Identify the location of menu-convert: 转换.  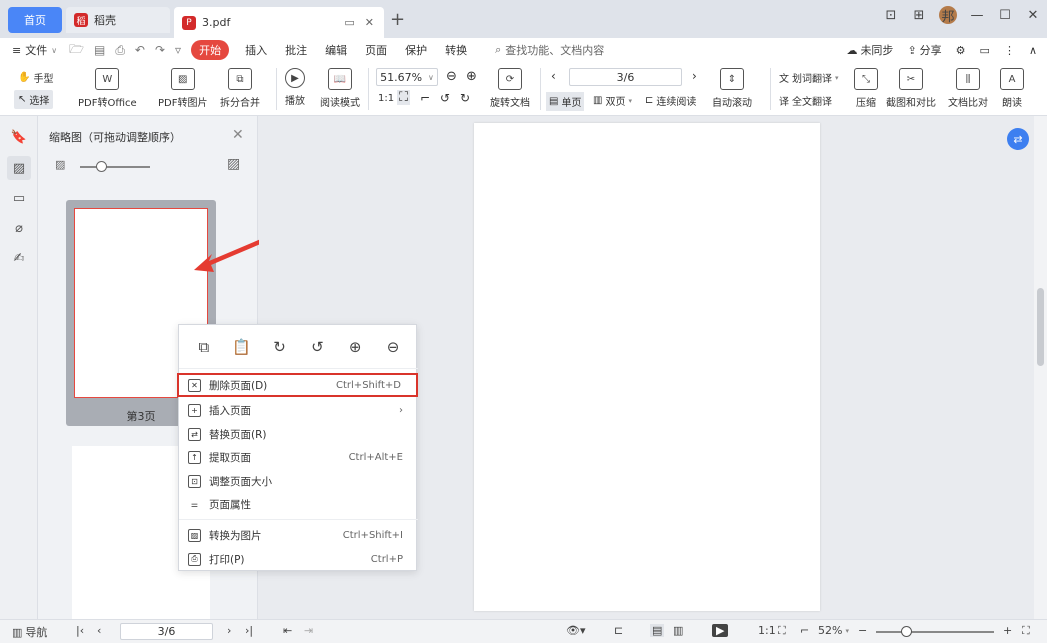
(456, 50).